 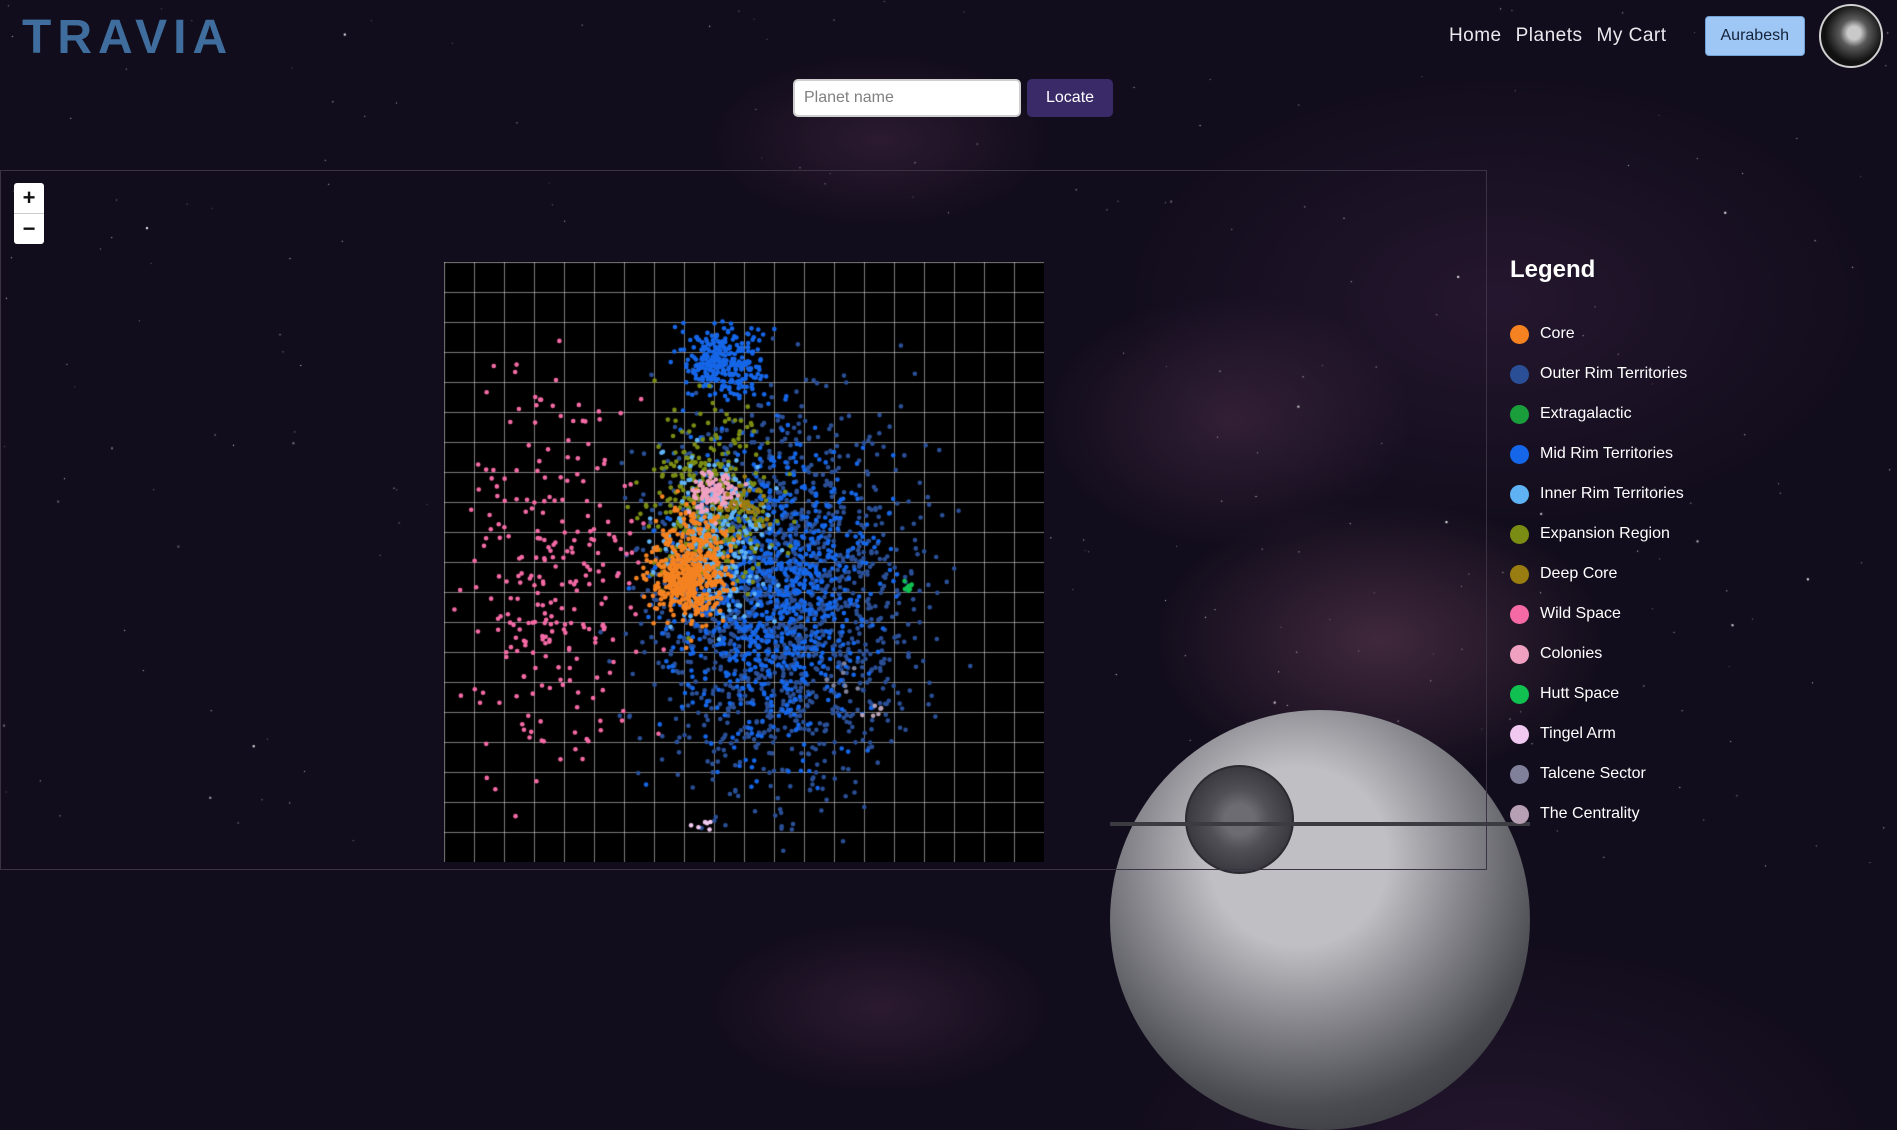 What do you see at coordinates (907, 98) in the screenshot?
I see `planet-name-input` at bounding box center [907, 98].